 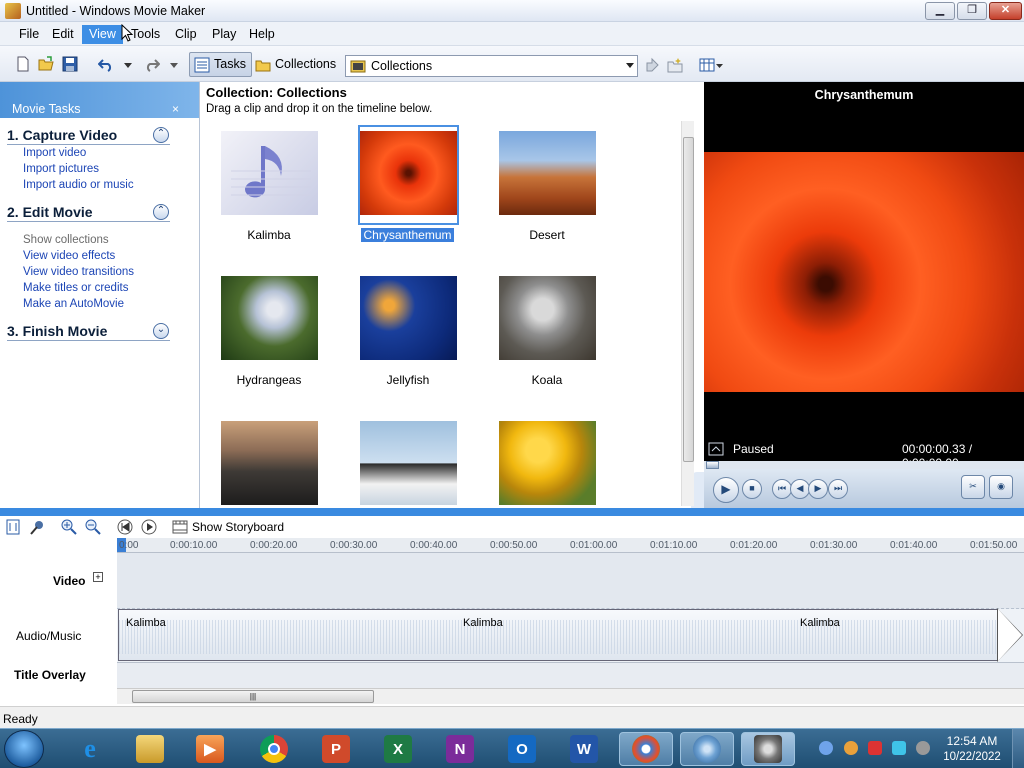 I want to click on menu-help: Help, so click(x=262, y=34).